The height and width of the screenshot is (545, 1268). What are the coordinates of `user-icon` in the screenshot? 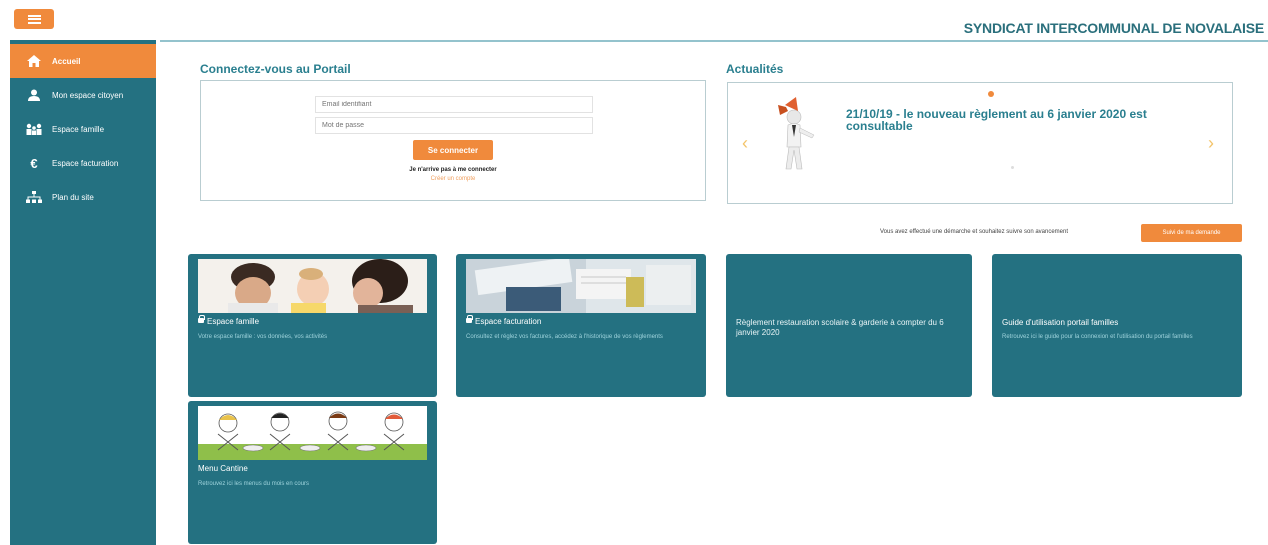 It's located at (34, 95).